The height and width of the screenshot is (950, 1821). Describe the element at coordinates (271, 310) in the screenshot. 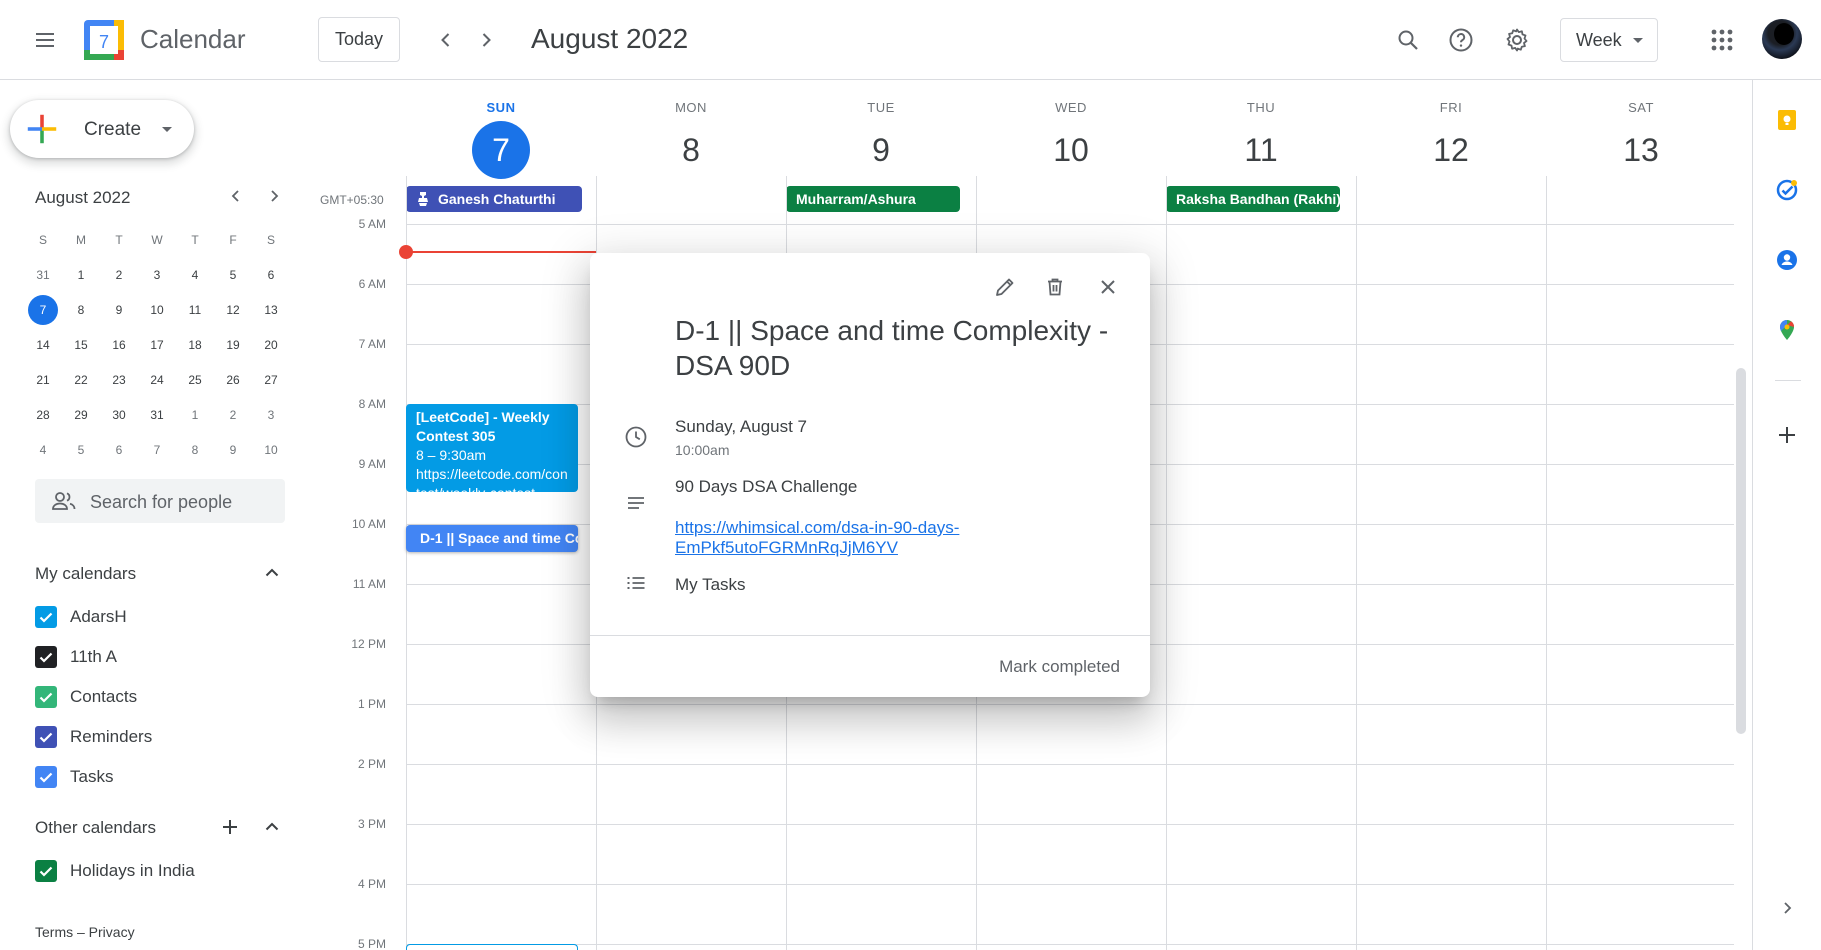

I see `mini-day: 13` at that location.